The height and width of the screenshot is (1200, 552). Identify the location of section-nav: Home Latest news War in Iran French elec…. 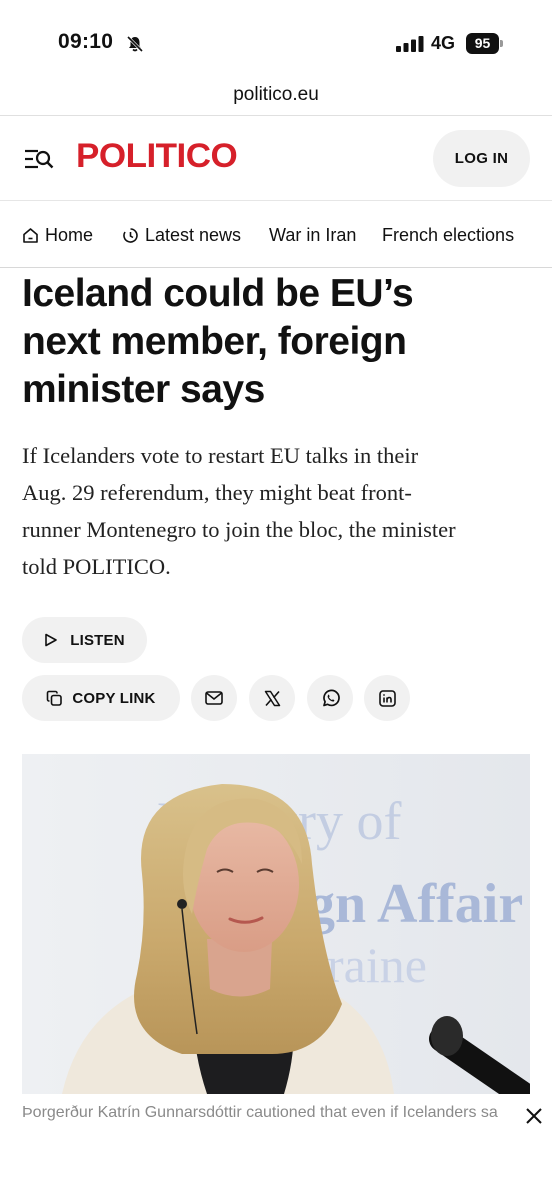
(276, 235).